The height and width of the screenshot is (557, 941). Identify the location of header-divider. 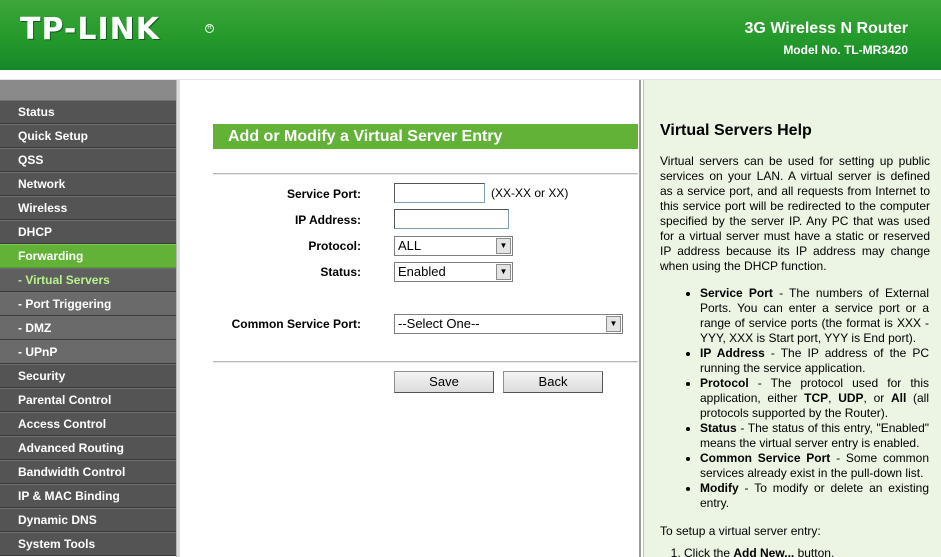
(470, 75).